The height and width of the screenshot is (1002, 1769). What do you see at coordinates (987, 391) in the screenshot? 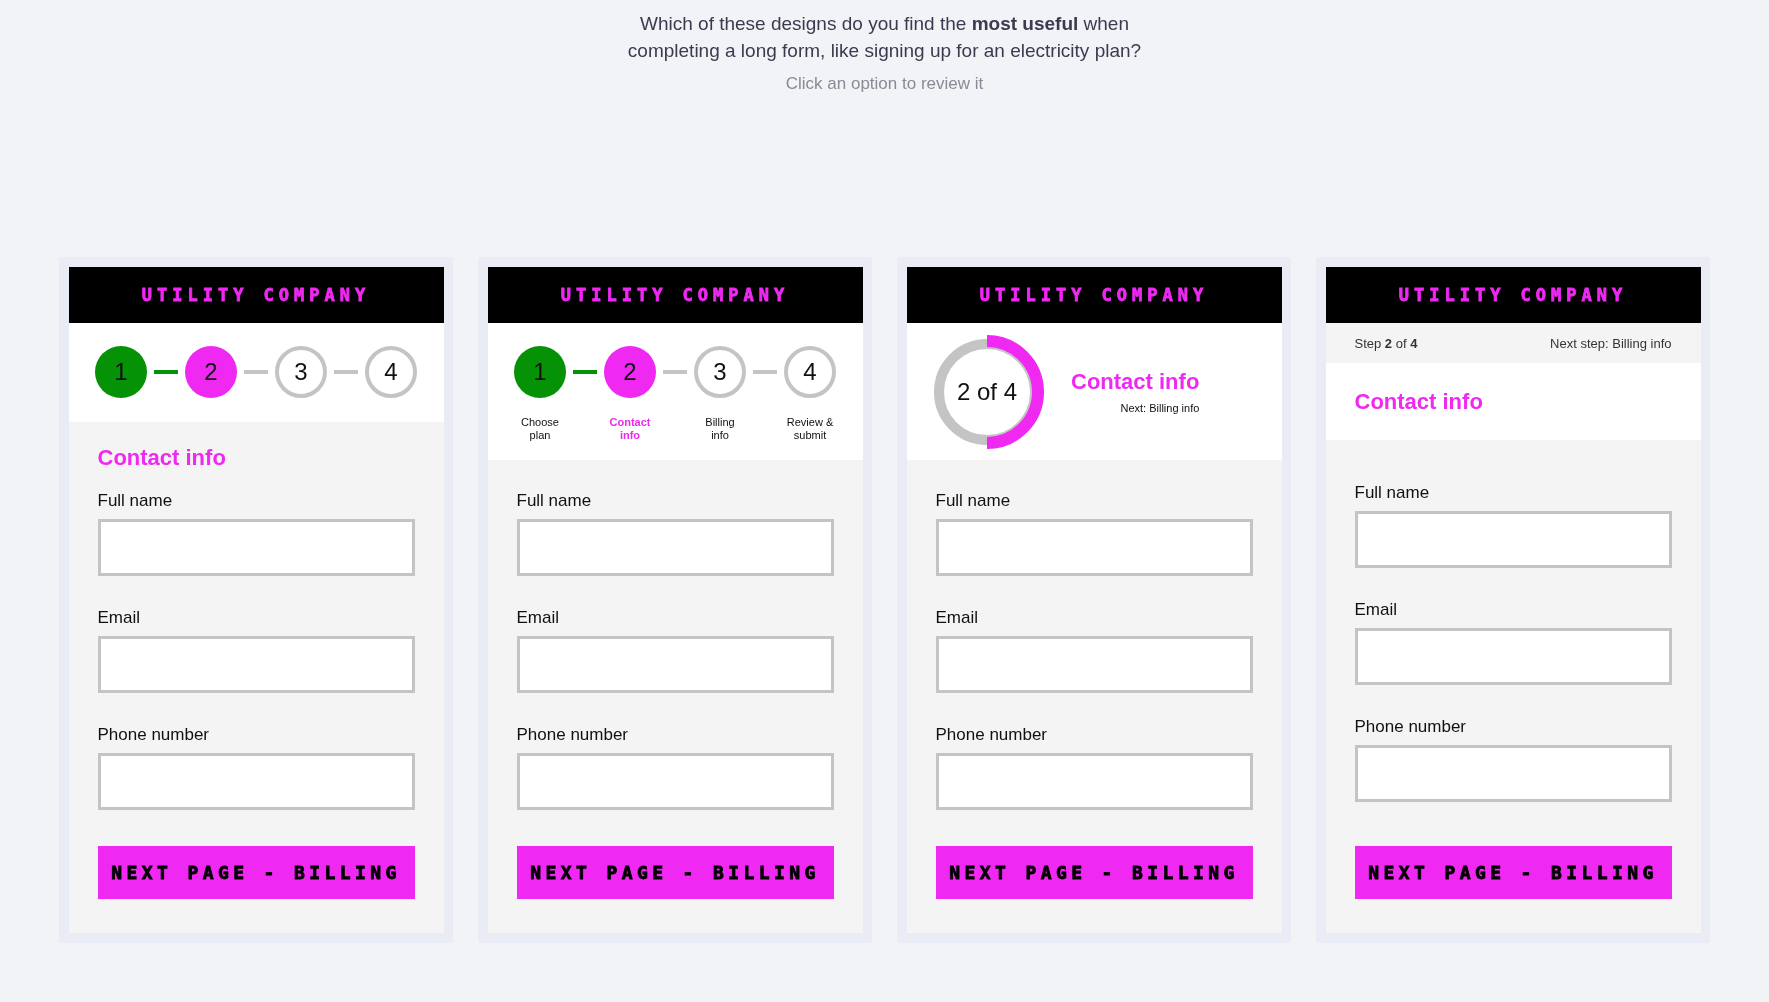
I see `progress-text: 2 of 4` at bounding box center [987, 391].